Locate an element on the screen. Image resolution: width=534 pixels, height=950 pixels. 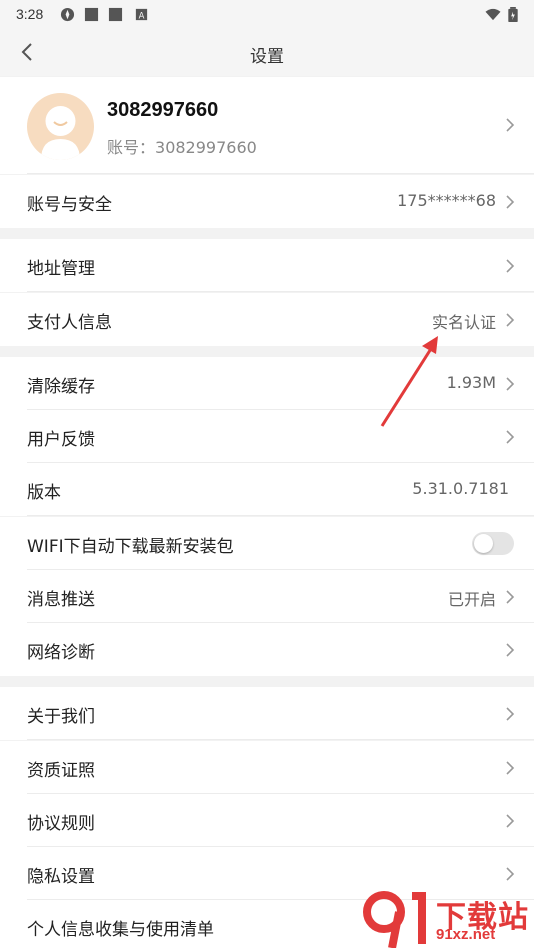
row-about: 关于我们 is located at coordinates (267, 713).